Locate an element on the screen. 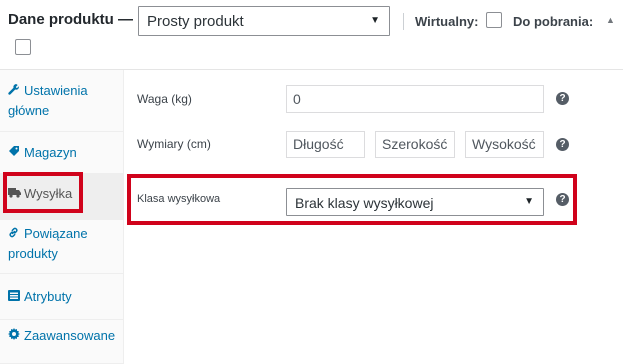  wrench-icon is located at coordinates (16, 91).